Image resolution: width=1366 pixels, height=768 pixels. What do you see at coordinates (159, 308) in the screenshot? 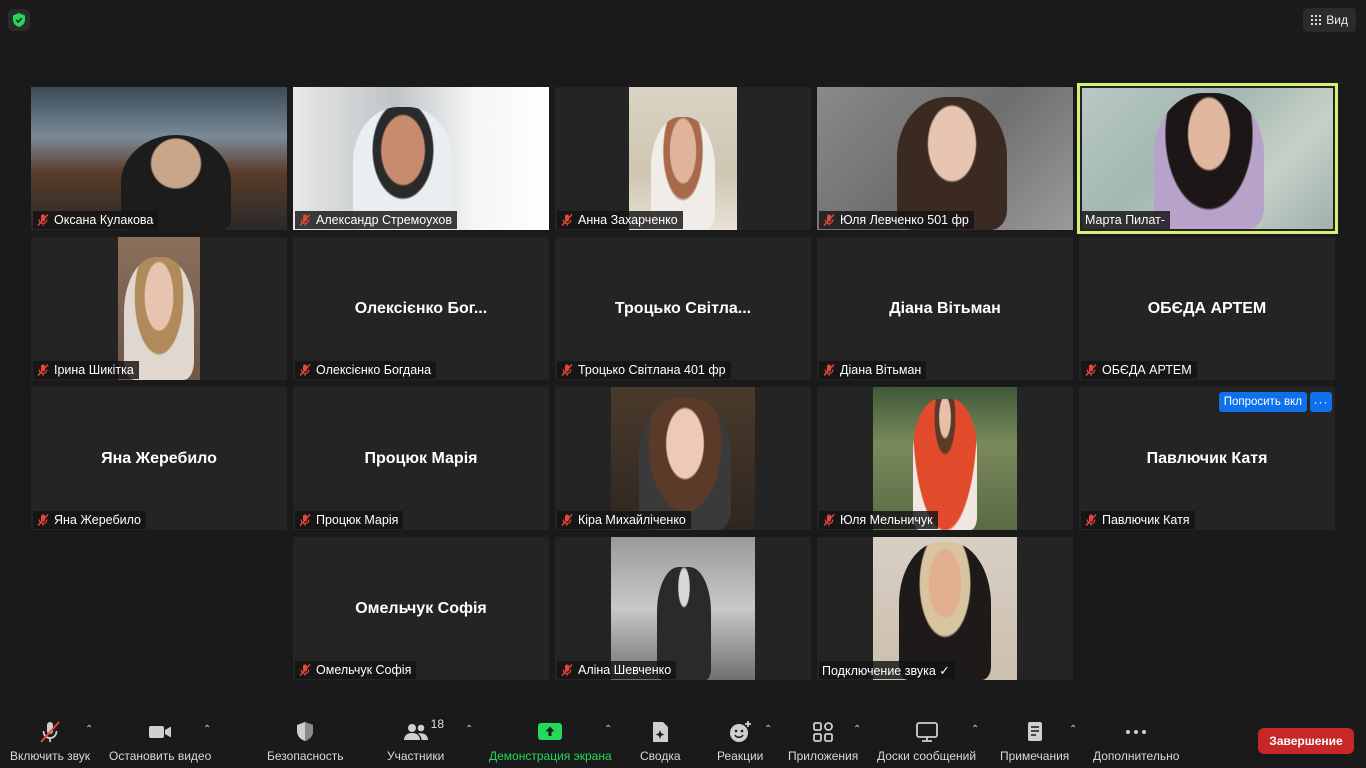
I see `video-tile: Ірина Шикітка` at bounding box center [159, 308].